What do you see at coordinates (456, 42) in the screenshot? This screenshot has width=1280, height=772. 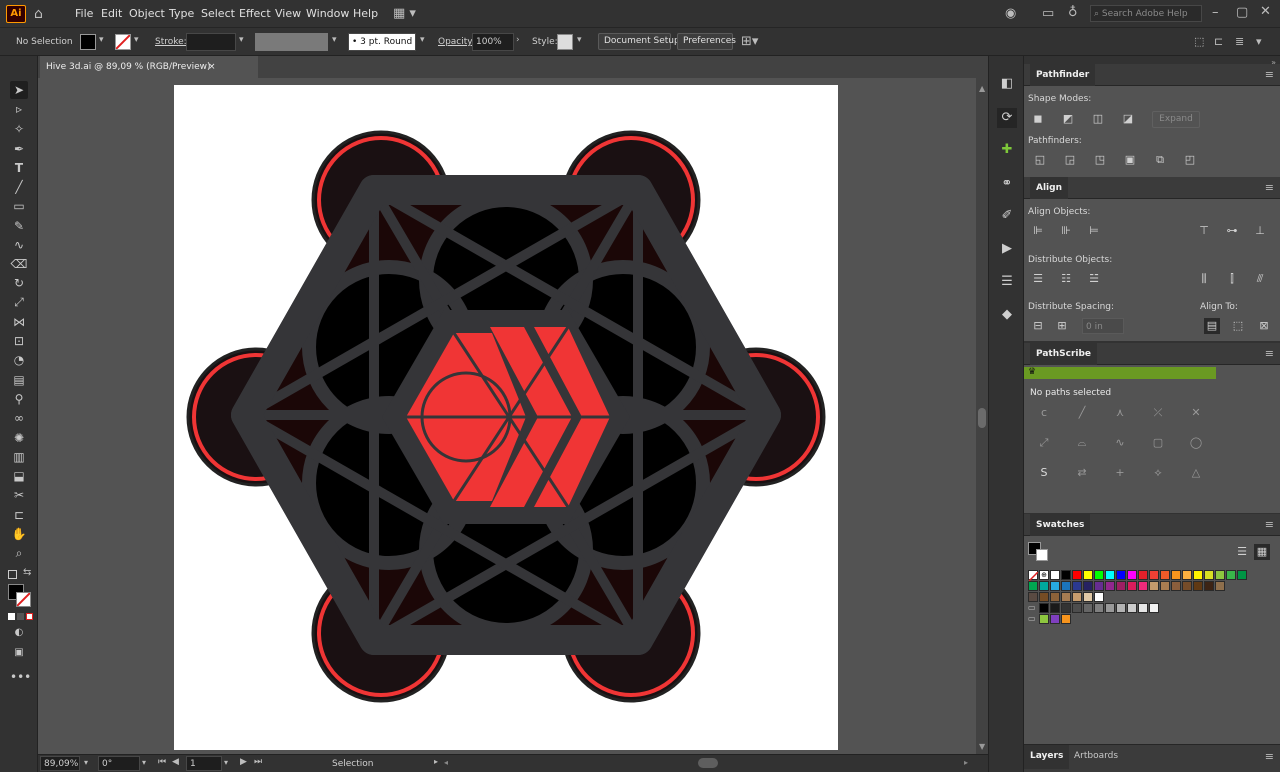 I see `opacity-label: Opacity:` at bounding box center [456, 42].